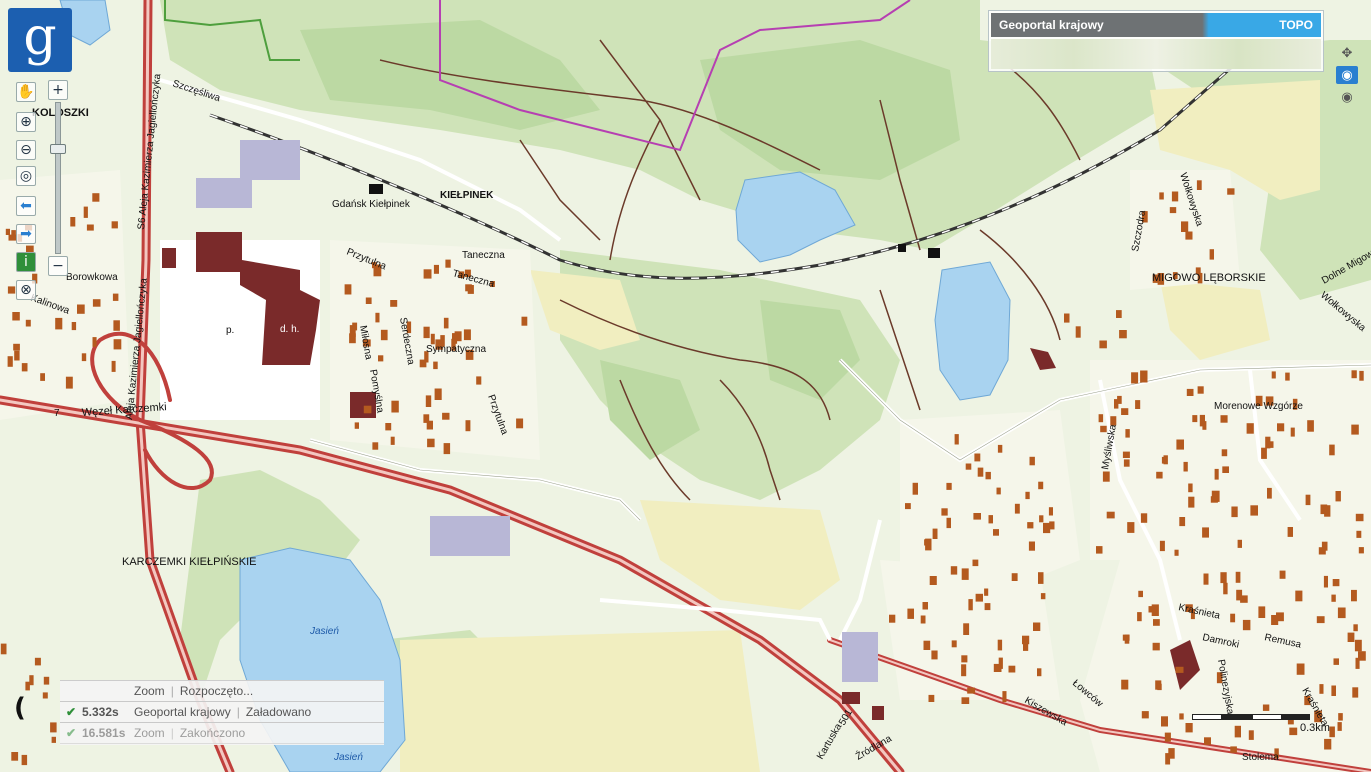 The image size is (1371, 772). What do you see at coordinates (182, 712) in the screenshot?
I see `status-source: Geoportal krajowy` at bounding box center [182, 712].